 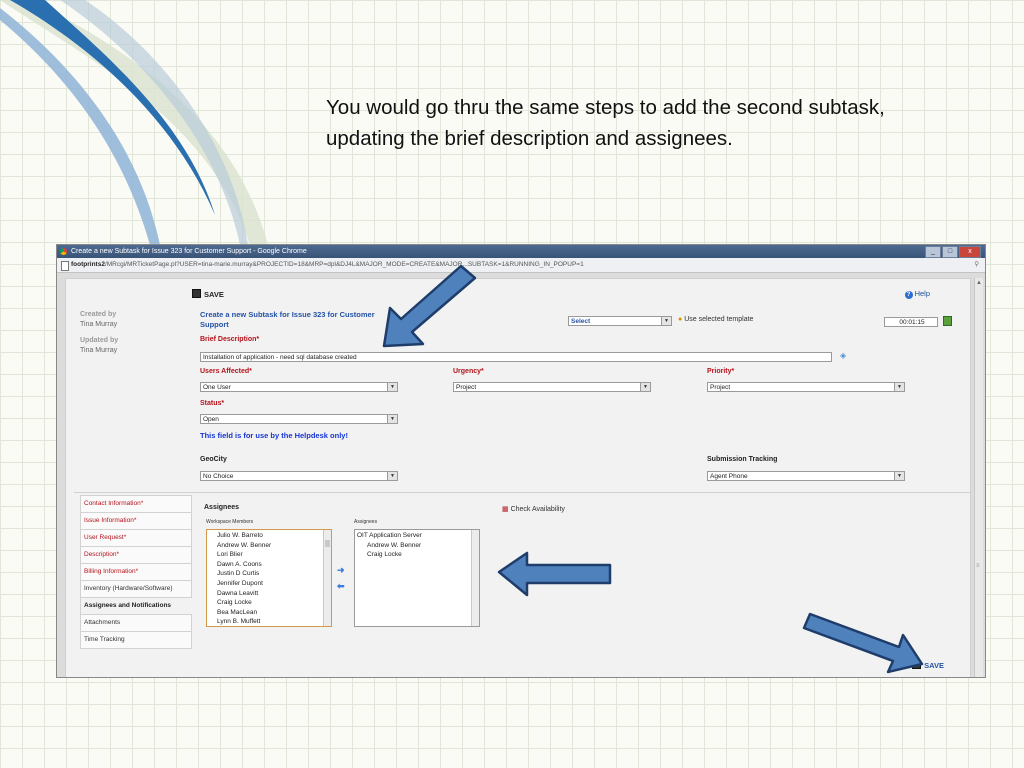 I want to click on check-availability-label: Check Availability, so click(x=537, y=509).